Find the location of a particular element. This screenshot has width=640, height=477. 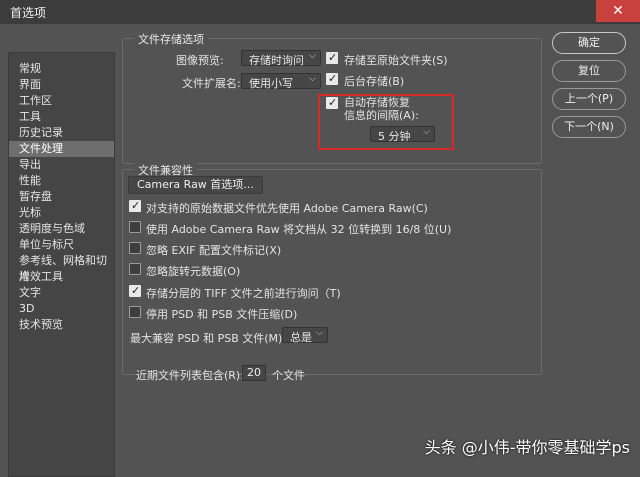

sidebar-item-interface: 界面 is located at coordinates (61, 85).